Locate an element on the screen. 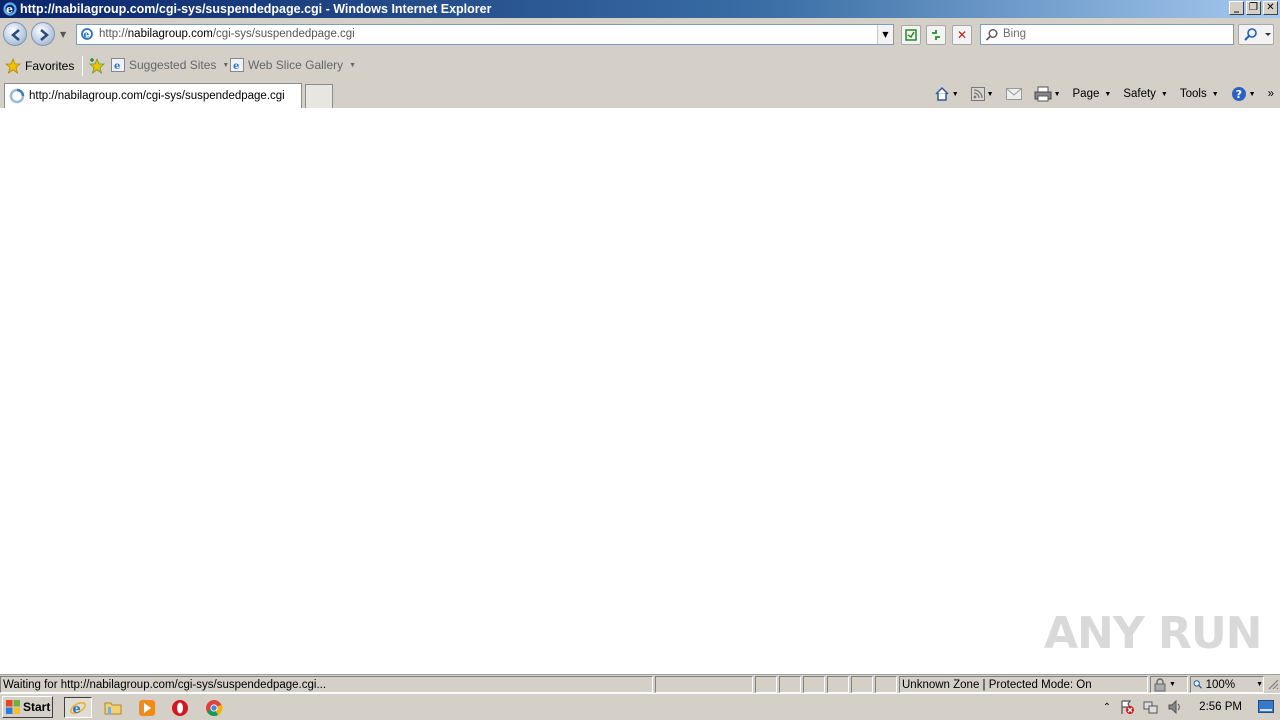 This screenshot has width=1280, height=720. mail-icon is located at coordinates (1013, 94).